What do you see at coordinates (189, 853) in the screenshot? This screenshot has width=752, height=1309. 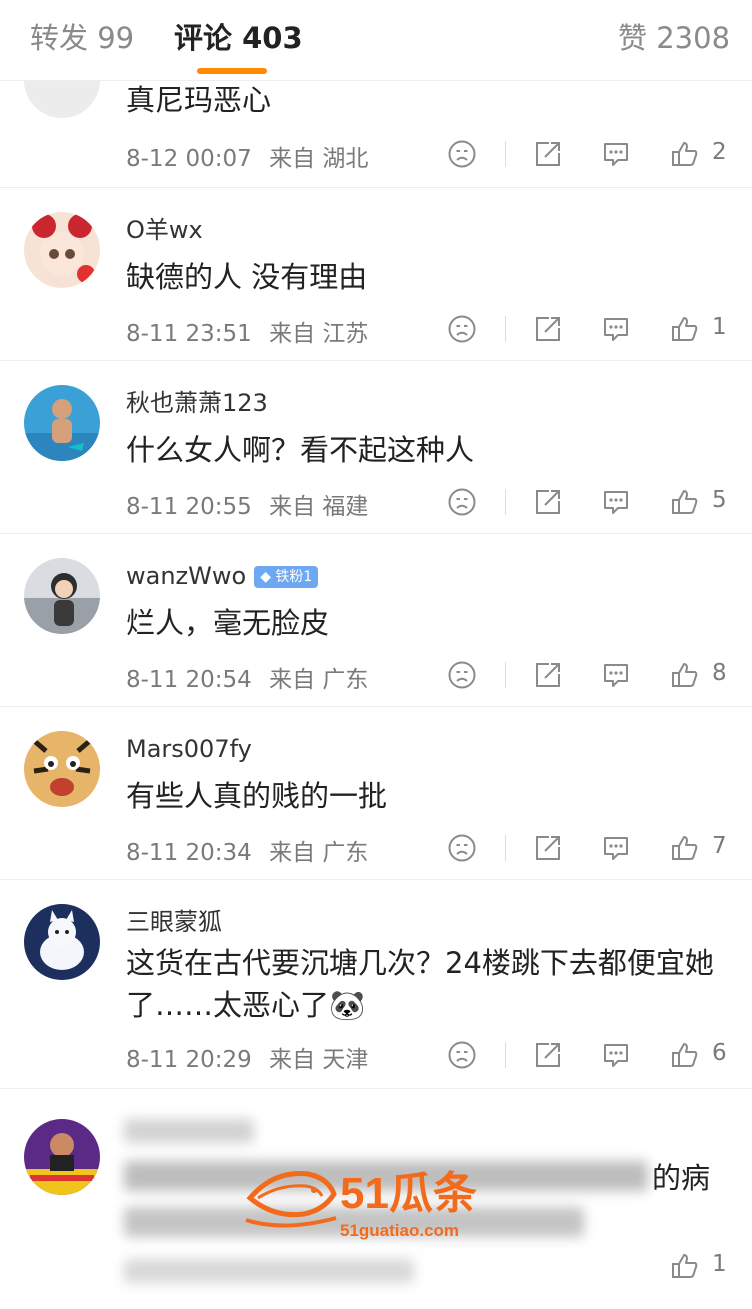 I see `comment-date: 8-11 20:34` at bounding box center [189, 853].